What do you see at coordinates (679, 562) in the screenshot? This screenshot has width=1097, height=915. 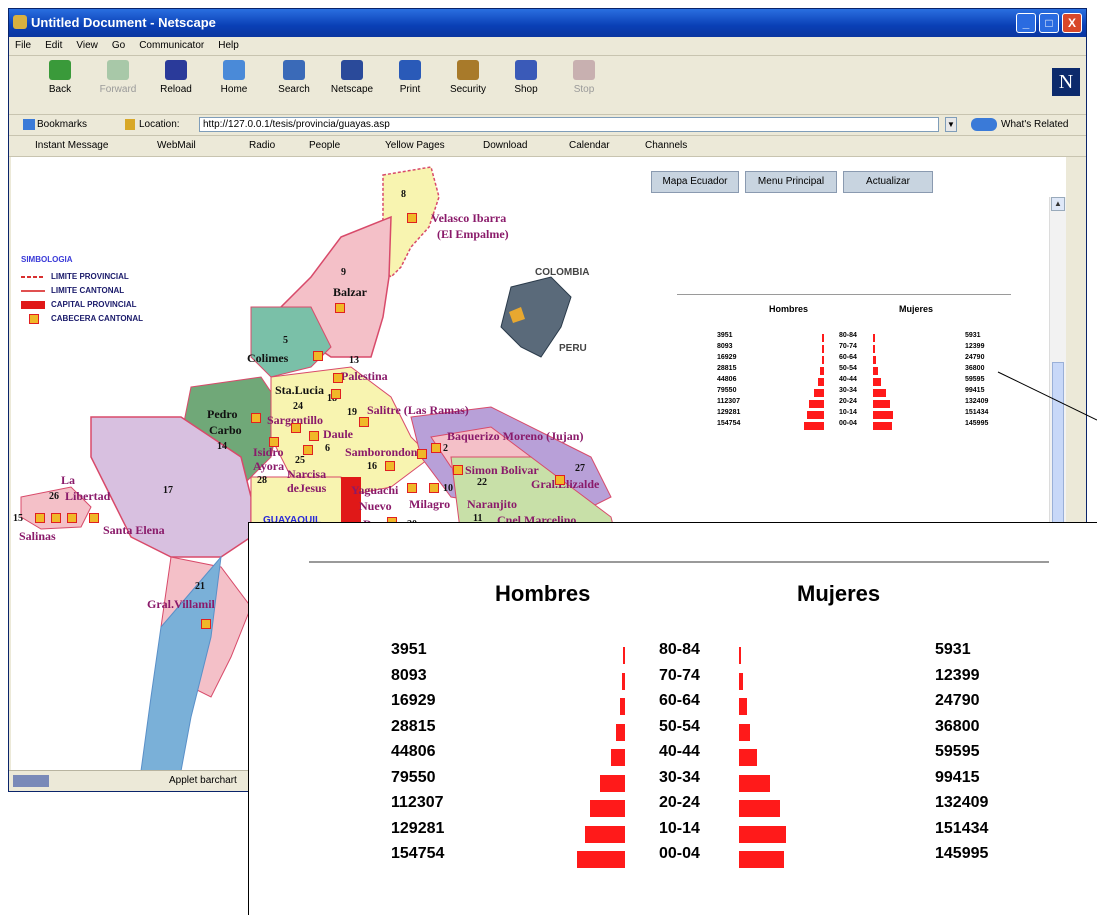 I see `chart-divider-line` at bounding box center [679, 562].